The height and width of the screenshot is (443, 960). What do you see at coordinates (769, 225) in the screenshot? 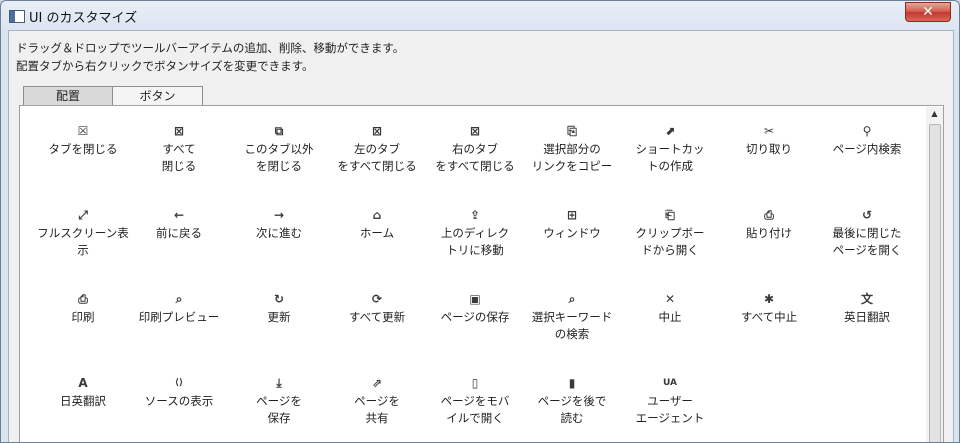
I see `toolbar-button-item: ⎙ 貼り付け` at bounding box center [769, 225].